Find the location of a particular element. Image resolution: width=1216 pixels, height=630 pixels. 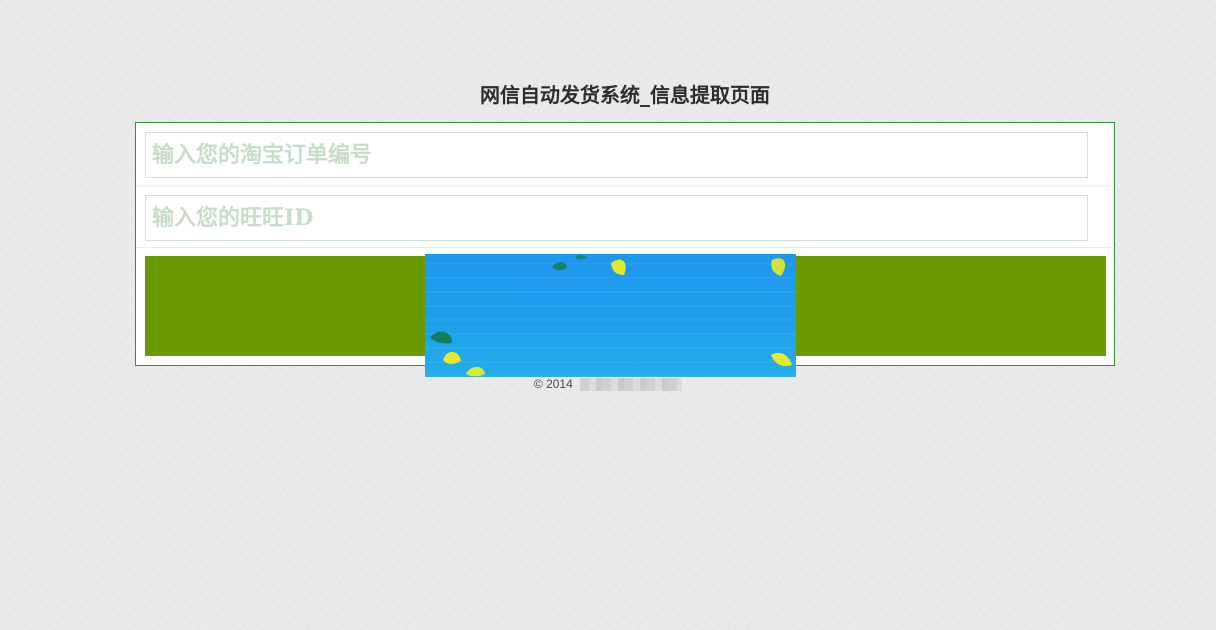

order-number-row is located at coordinates (625, 154).